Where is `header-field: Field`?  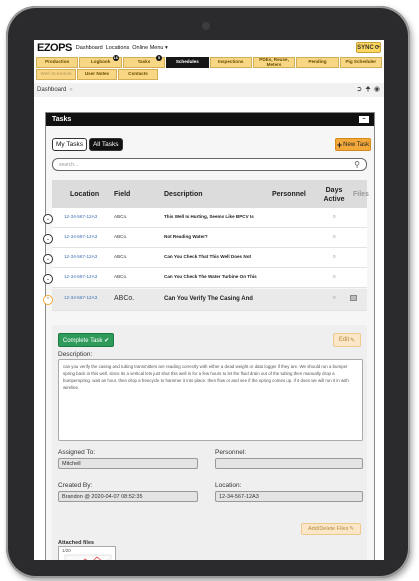 header-field: Field is located at coordinates (122, 194).